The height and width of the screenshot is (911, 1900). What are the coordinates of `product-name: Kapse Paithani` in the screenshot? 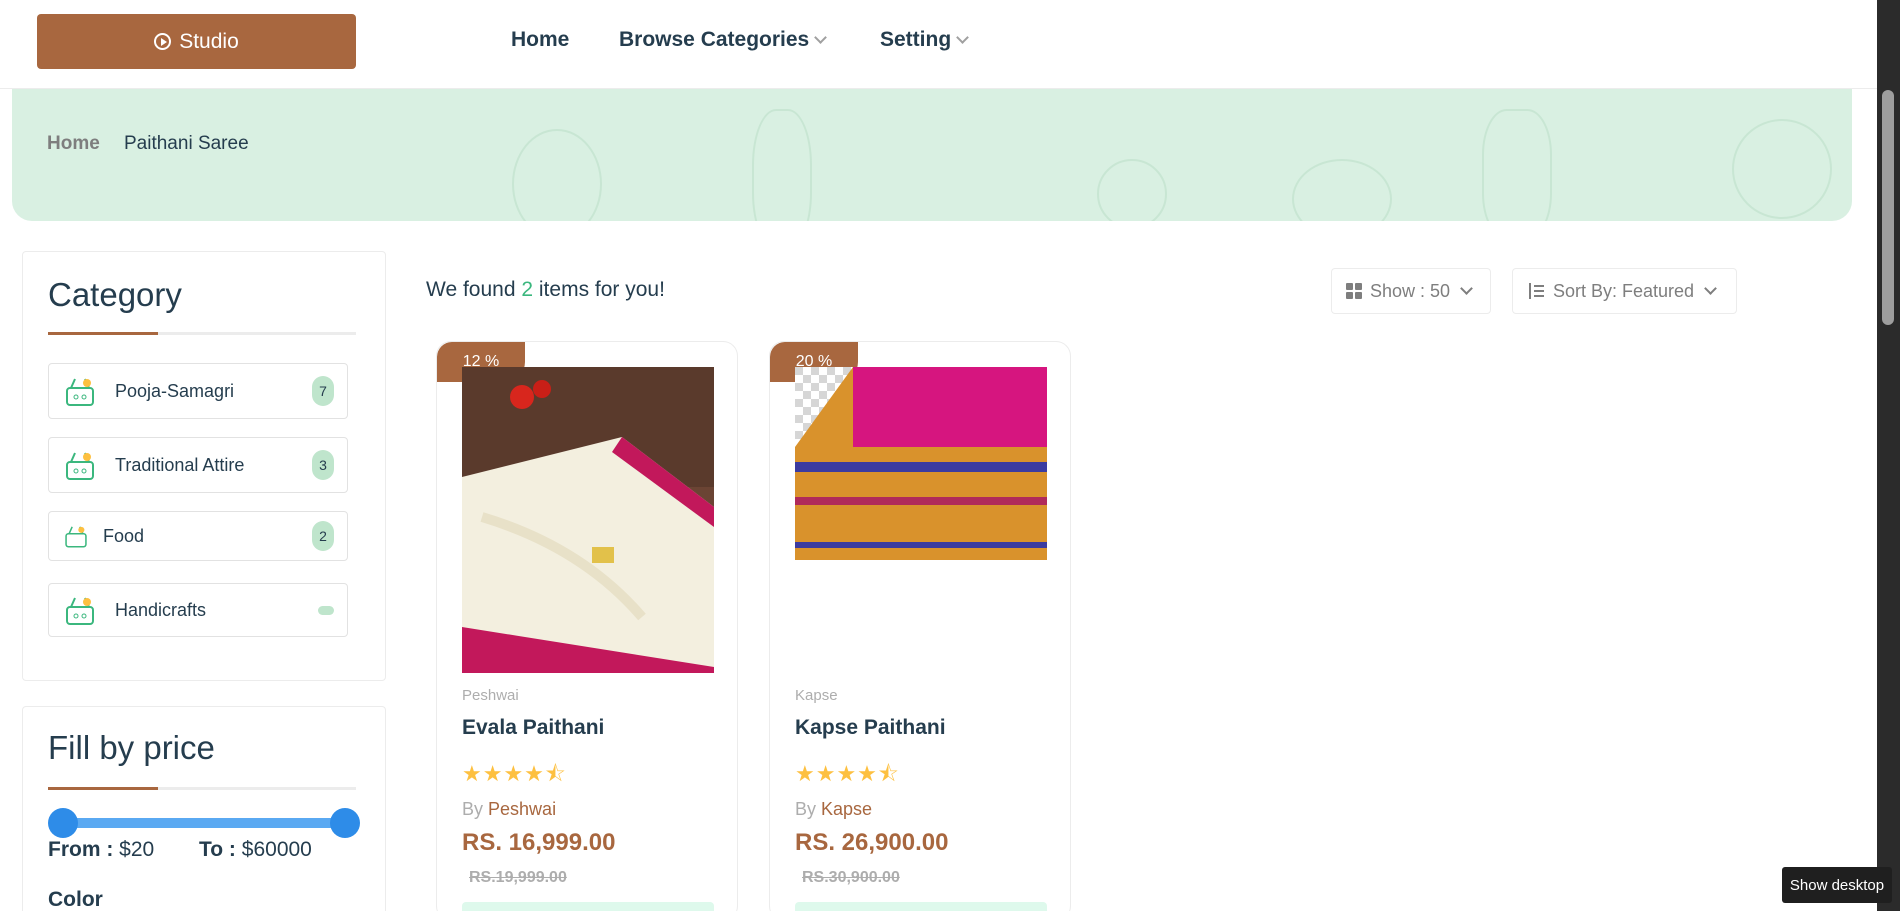 It's located at (870, 728).